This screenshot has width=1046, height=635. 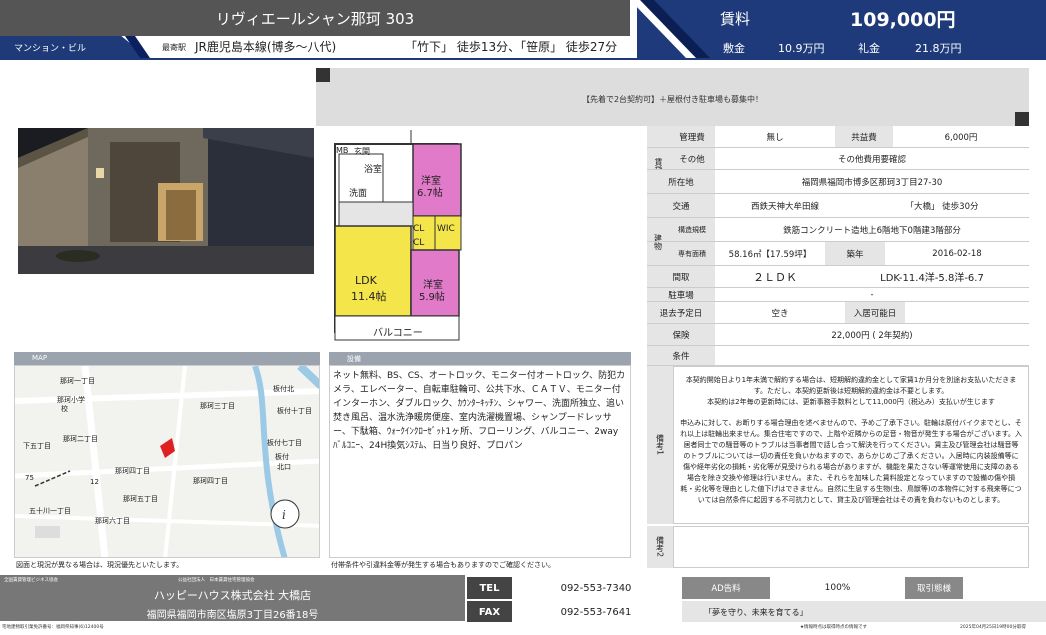 I want to click on map-label: 板付, so click(x=282, y=457).